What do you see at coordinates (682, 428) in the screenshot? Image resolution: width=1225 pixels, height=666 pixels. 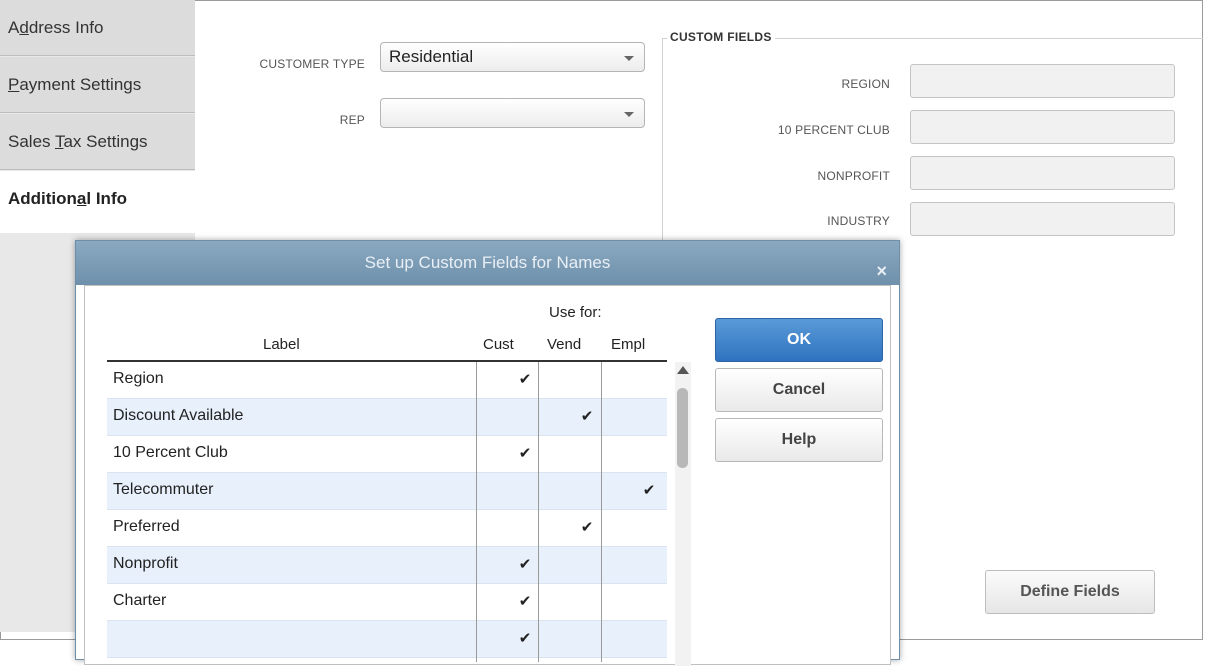 I see `scroll-thumb` at bounding box center [682, 428].